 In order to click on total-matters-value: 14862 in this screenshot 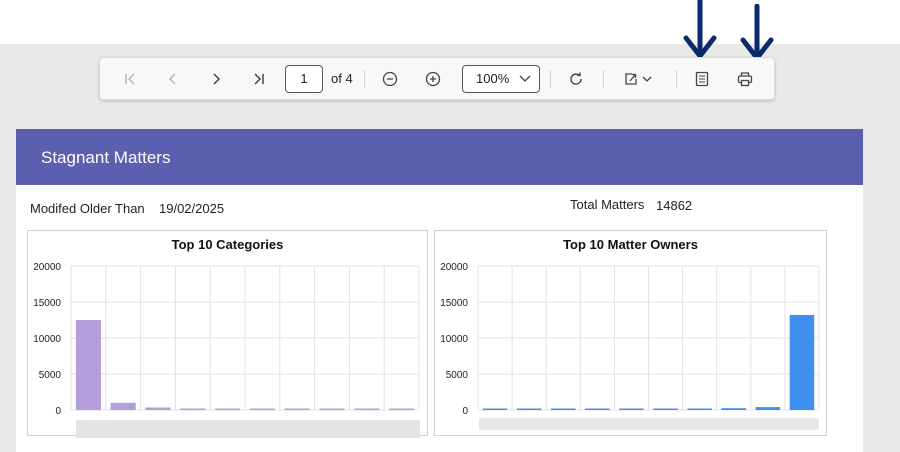, I will do `click(674, 205)`.